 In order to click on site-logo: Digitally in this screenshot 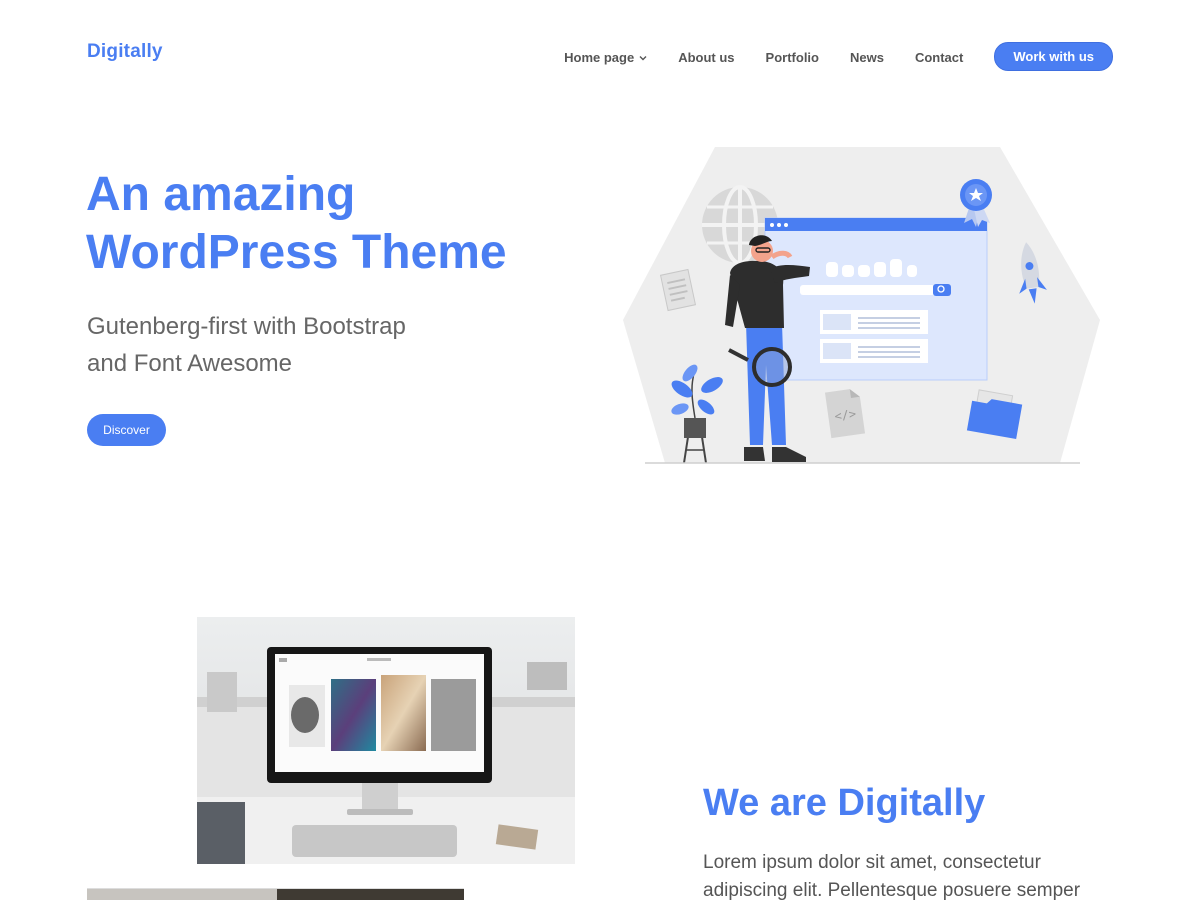, I will do `click(125, 52)`.